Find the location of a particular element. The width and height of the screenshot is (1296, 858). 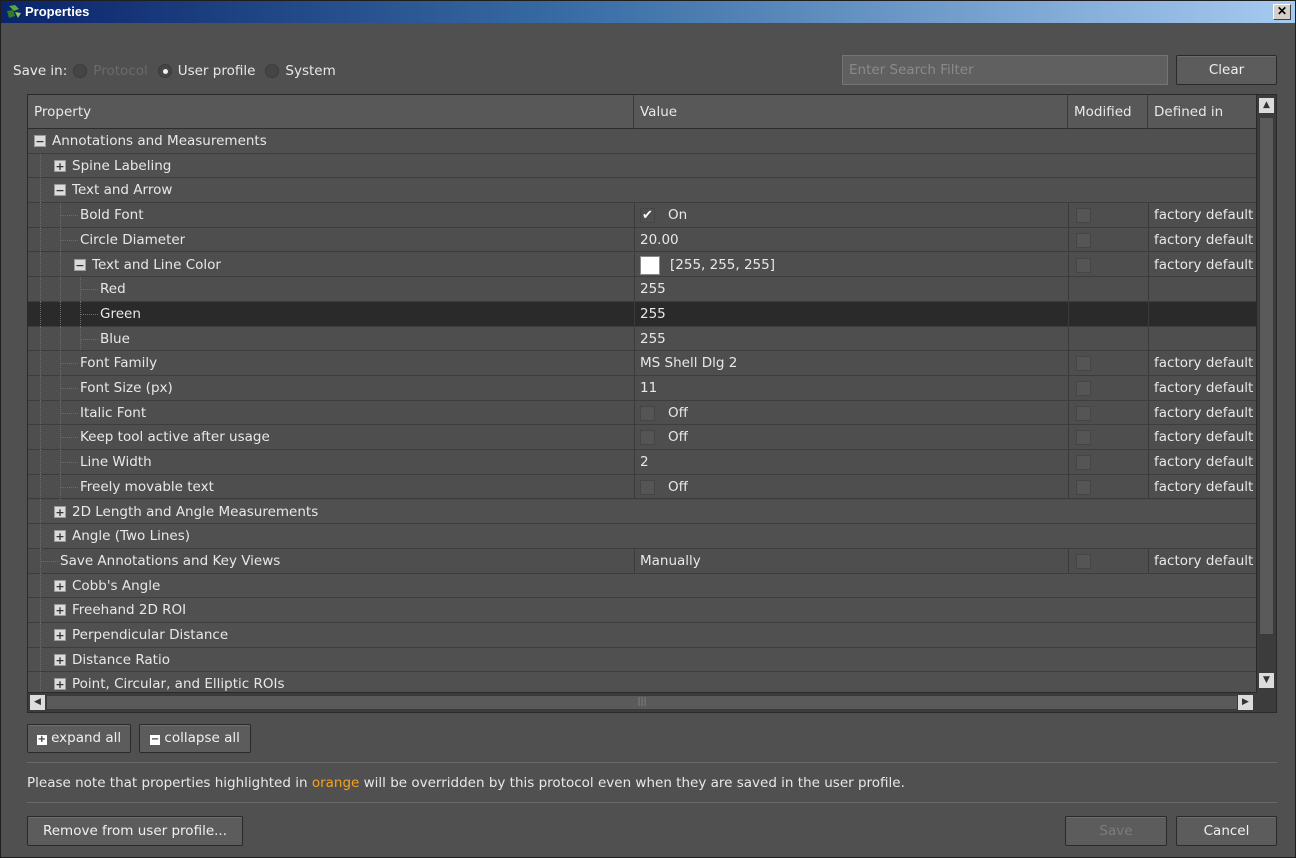

property-row: Bold Font ✔ On factory default is located at coordinates (642, 216).